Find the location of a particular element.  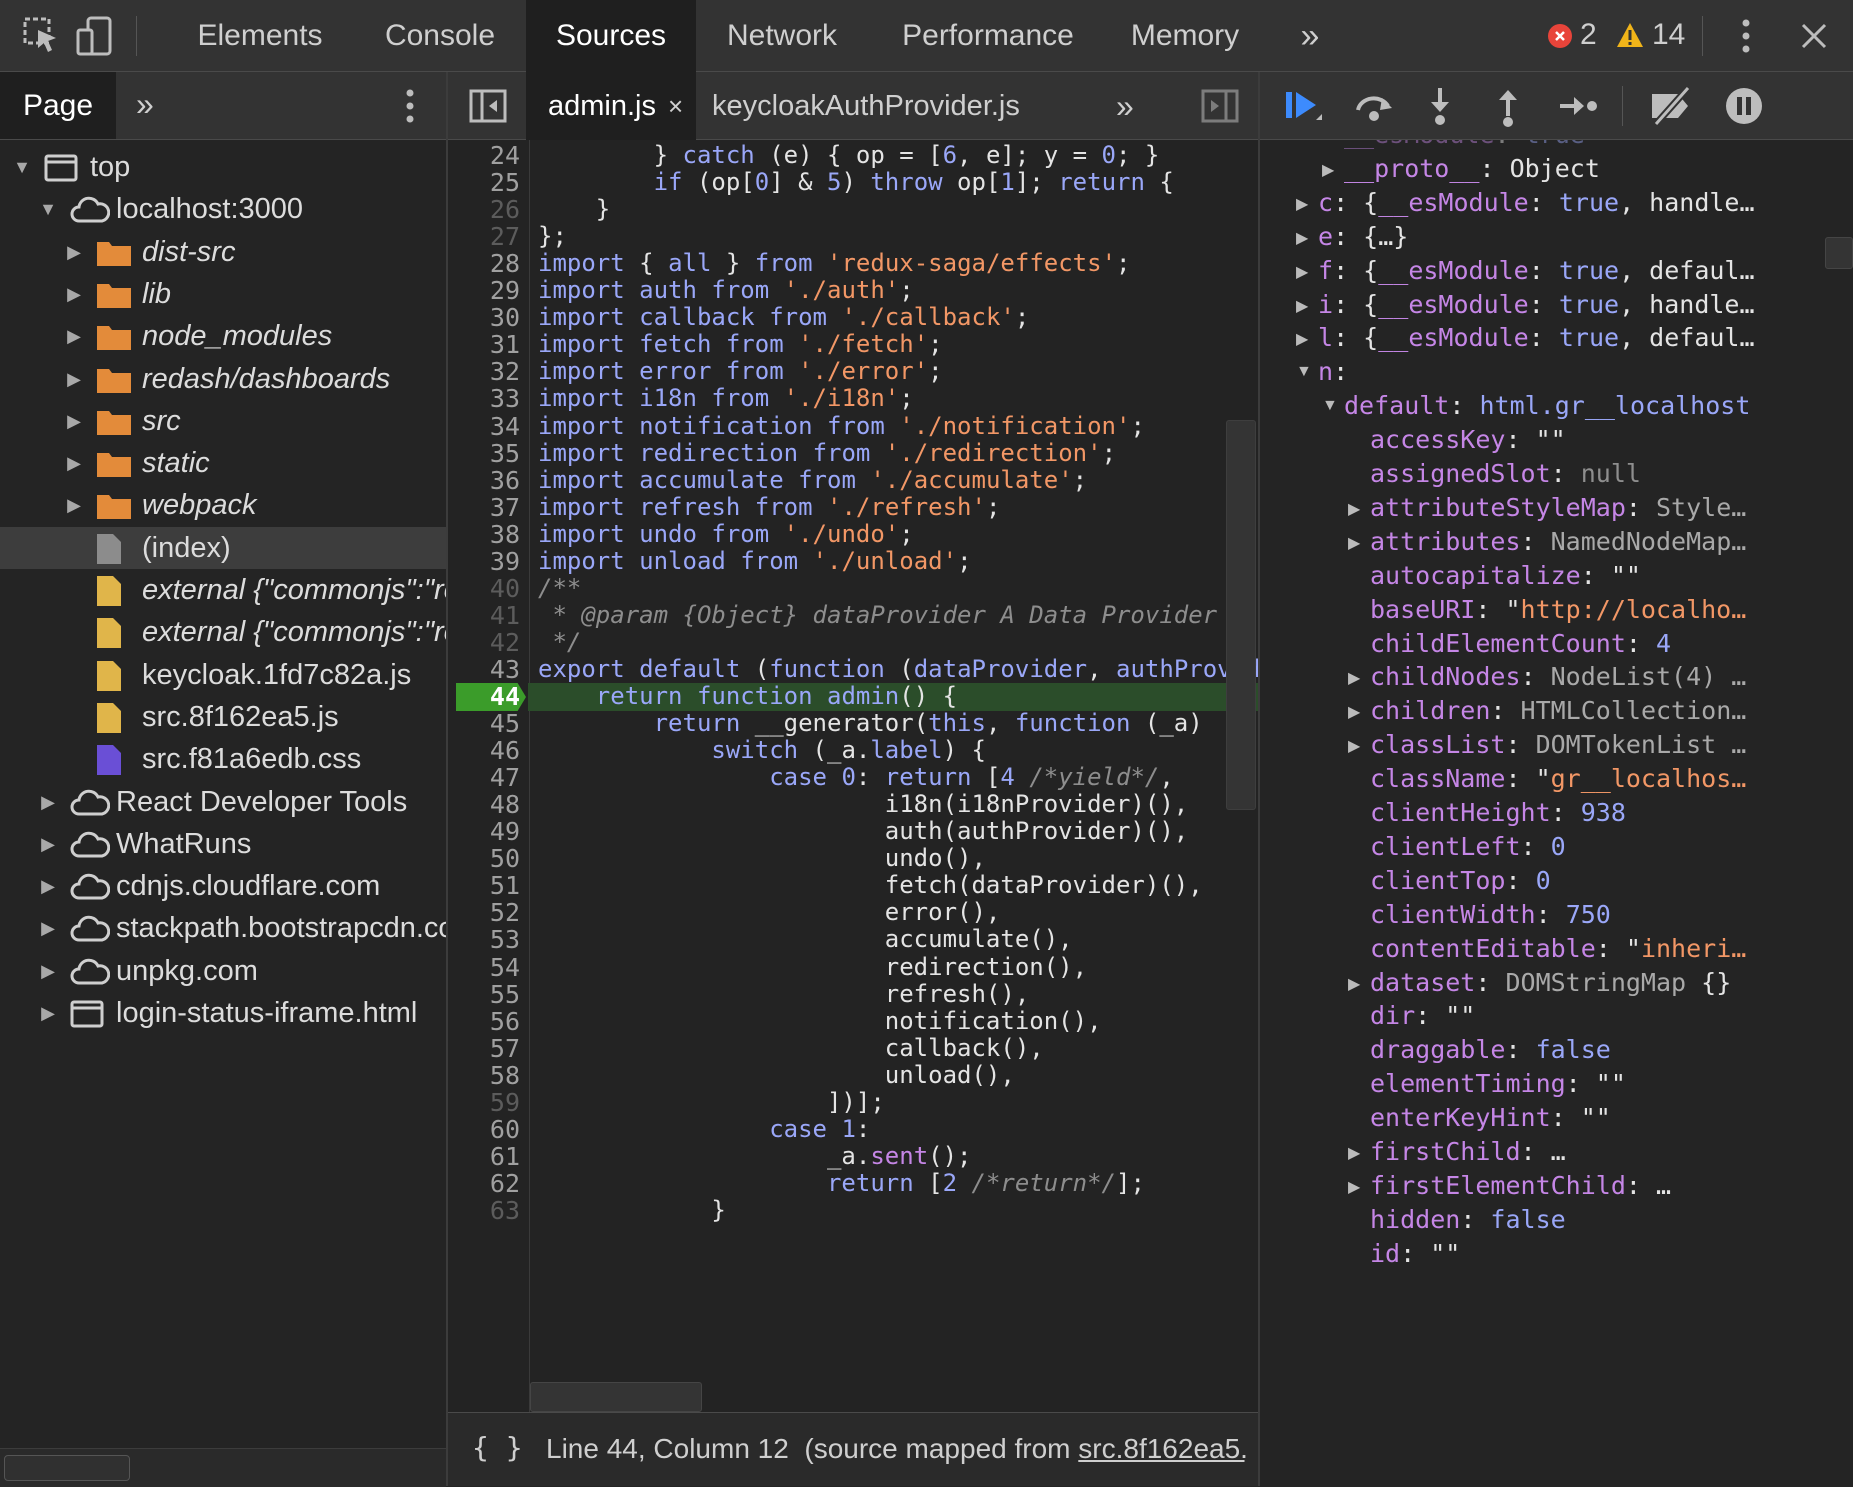

scope-property: __proto__: Object is located at coordinates (1472, 169).